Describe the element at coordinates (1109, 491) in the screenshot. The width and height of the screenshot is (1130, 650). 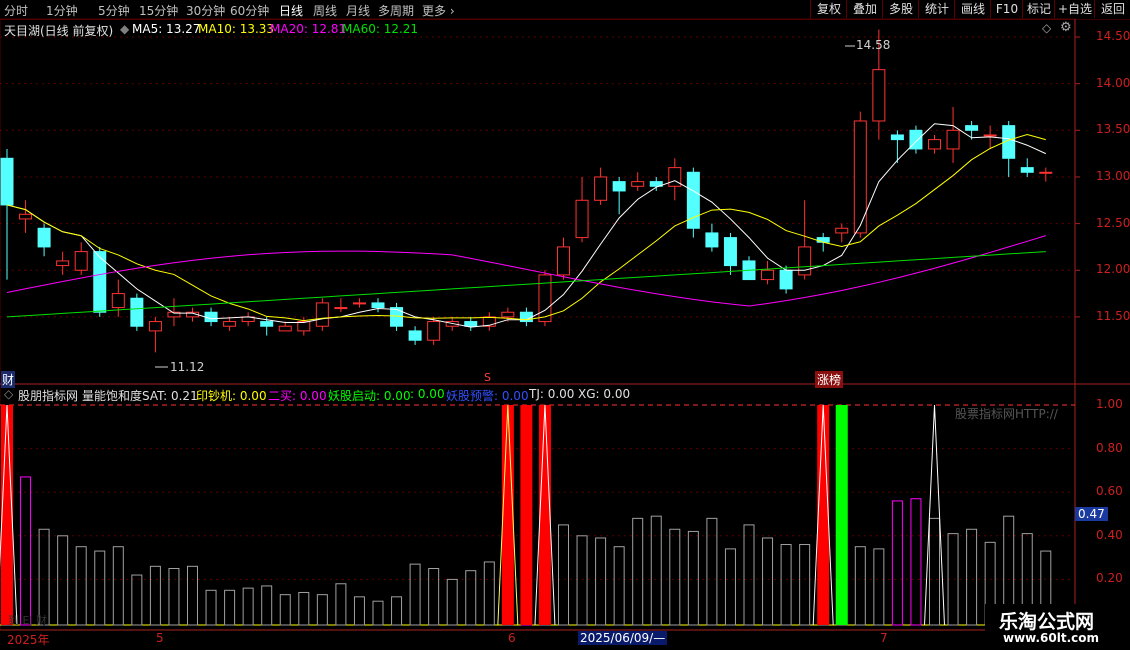
I see `indicator-tick: 0.60` at that location.